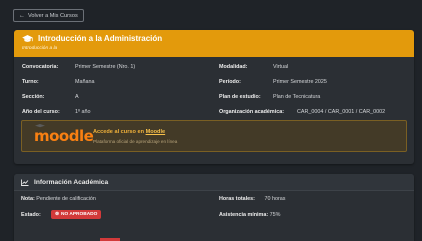  Describe the element at coordinates (31, 215) in the screenshot. I see `status-label: Estado:` at that location.